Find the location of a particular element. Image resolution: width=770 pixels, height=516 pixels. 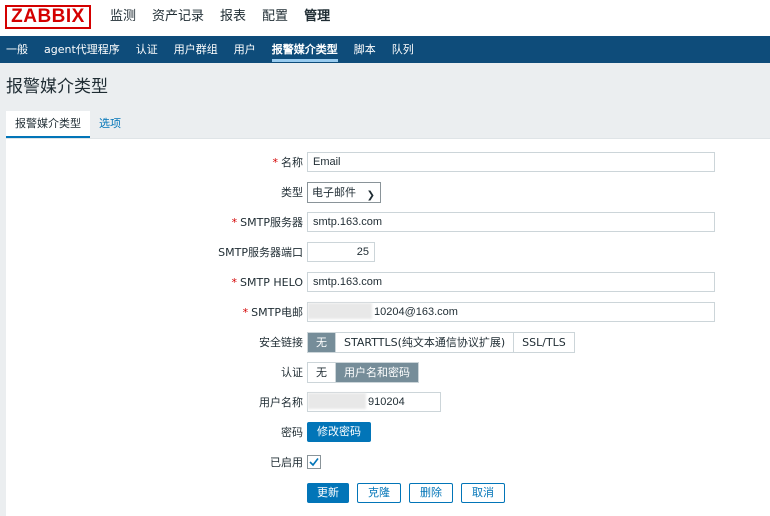

row-name: * 名称 is located at coordinates (388, 164).